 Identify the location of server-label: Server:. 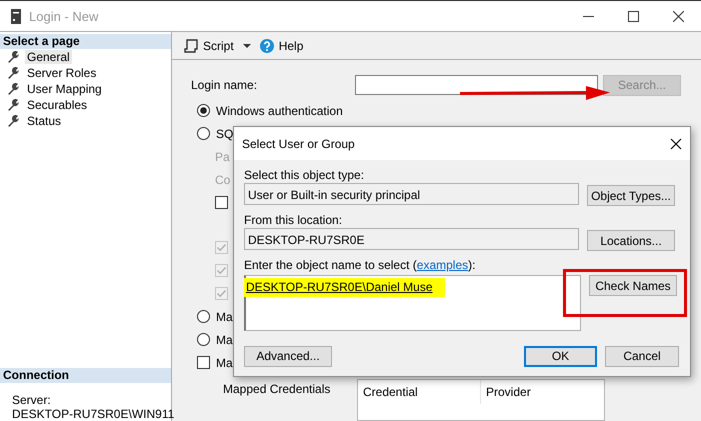
(32, 400).